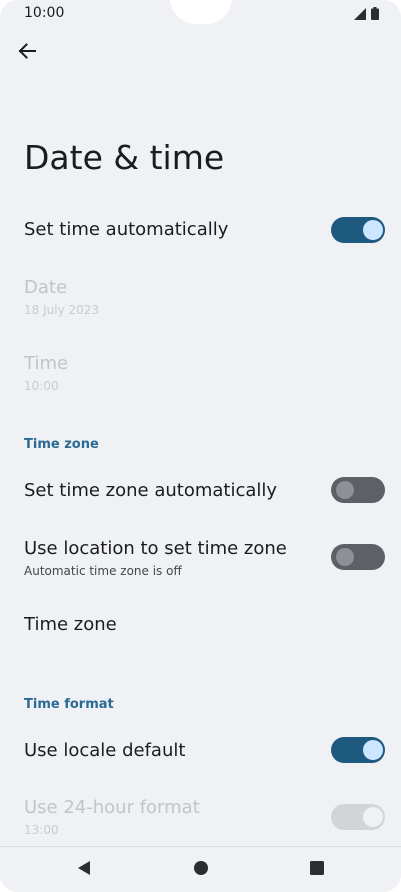  I want to click on date-value: 18 July 2023, so click(62, 310).